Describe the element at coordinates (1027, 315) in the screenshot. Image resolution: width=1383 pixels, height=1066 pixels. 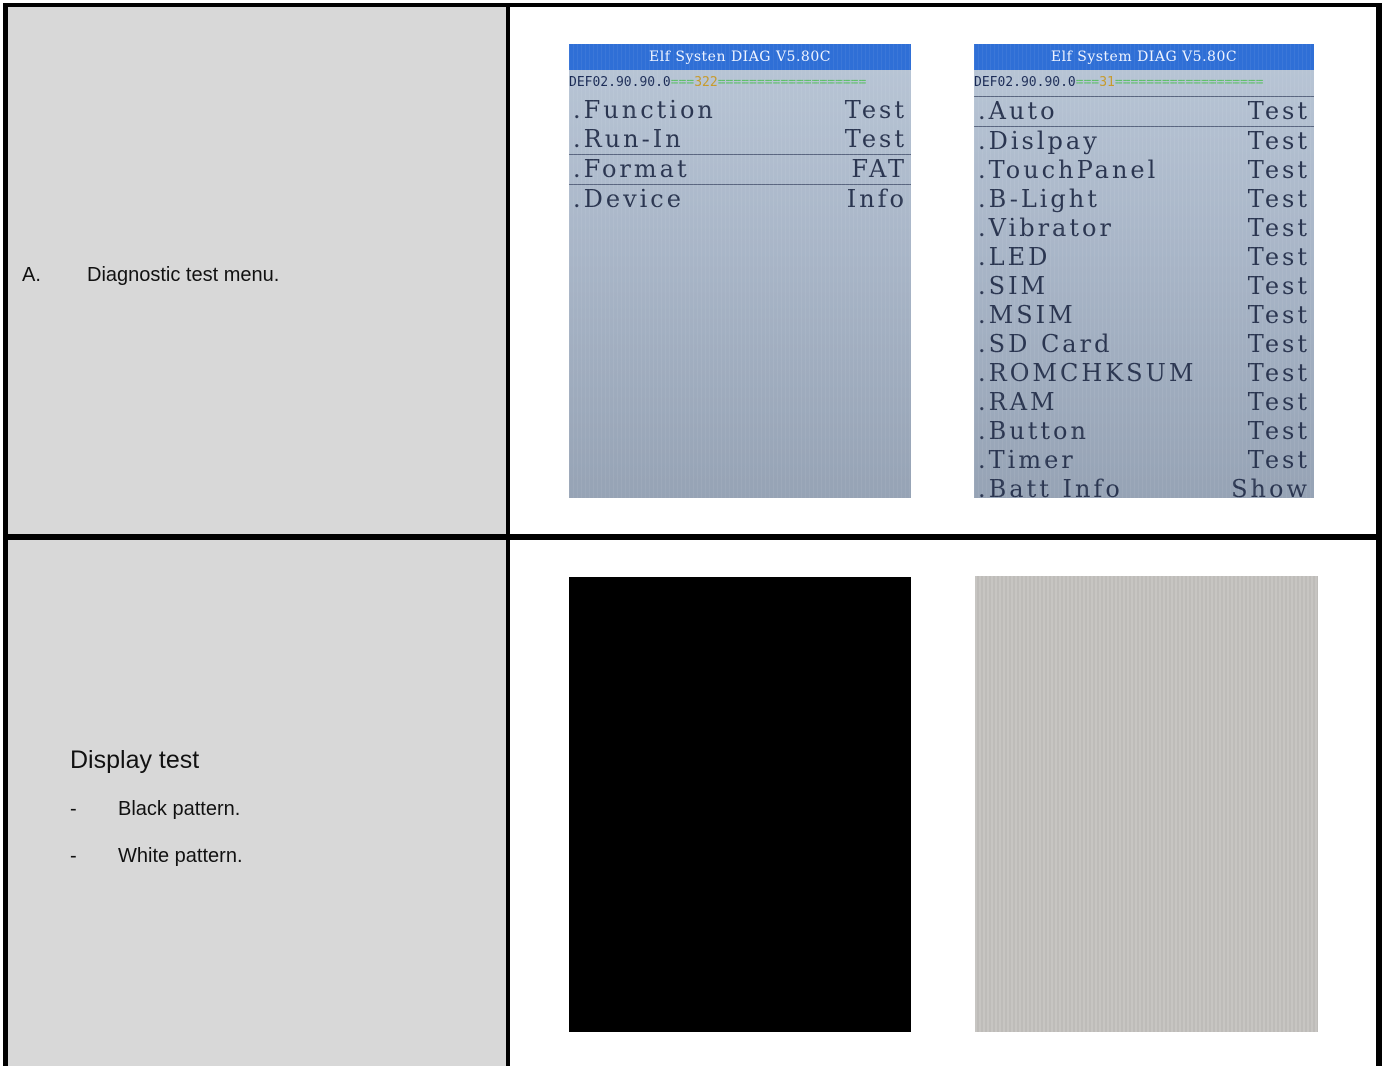
I see `menu-item-label: .MSIM` at that location.